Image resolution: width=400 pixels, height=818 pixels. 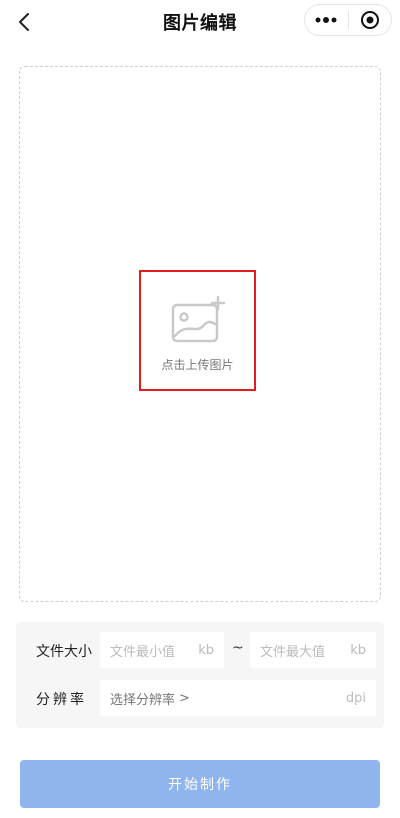 What do you see at coordinates (143, 700) in the screenshot?
I see `resolution-placeholder: 选择分辨率` at bounding box center [143, 700].